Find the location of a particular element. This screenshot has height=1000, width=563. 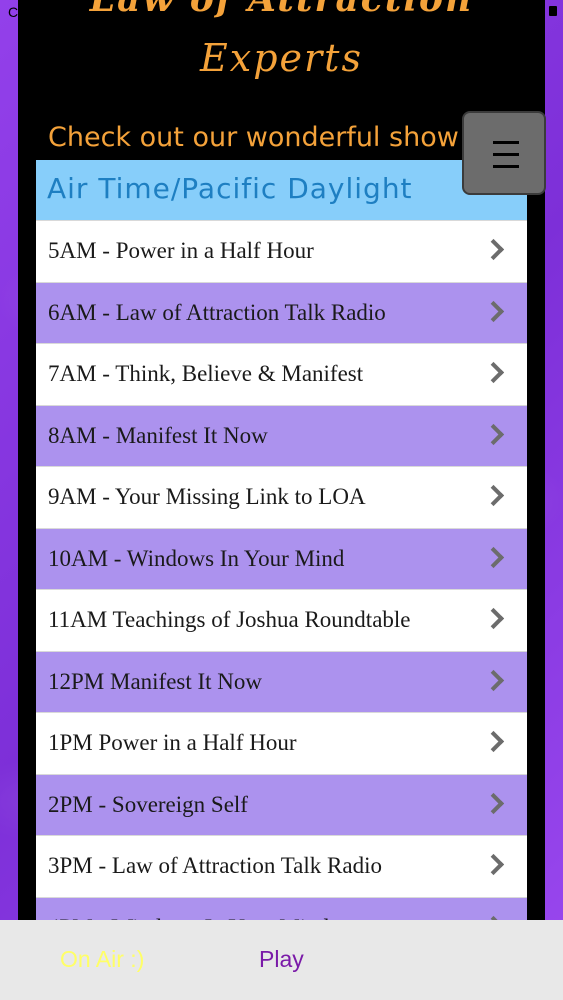

list-item: 3PM - Law of Attraction Talk Radio is located at coordinates (281, 866).